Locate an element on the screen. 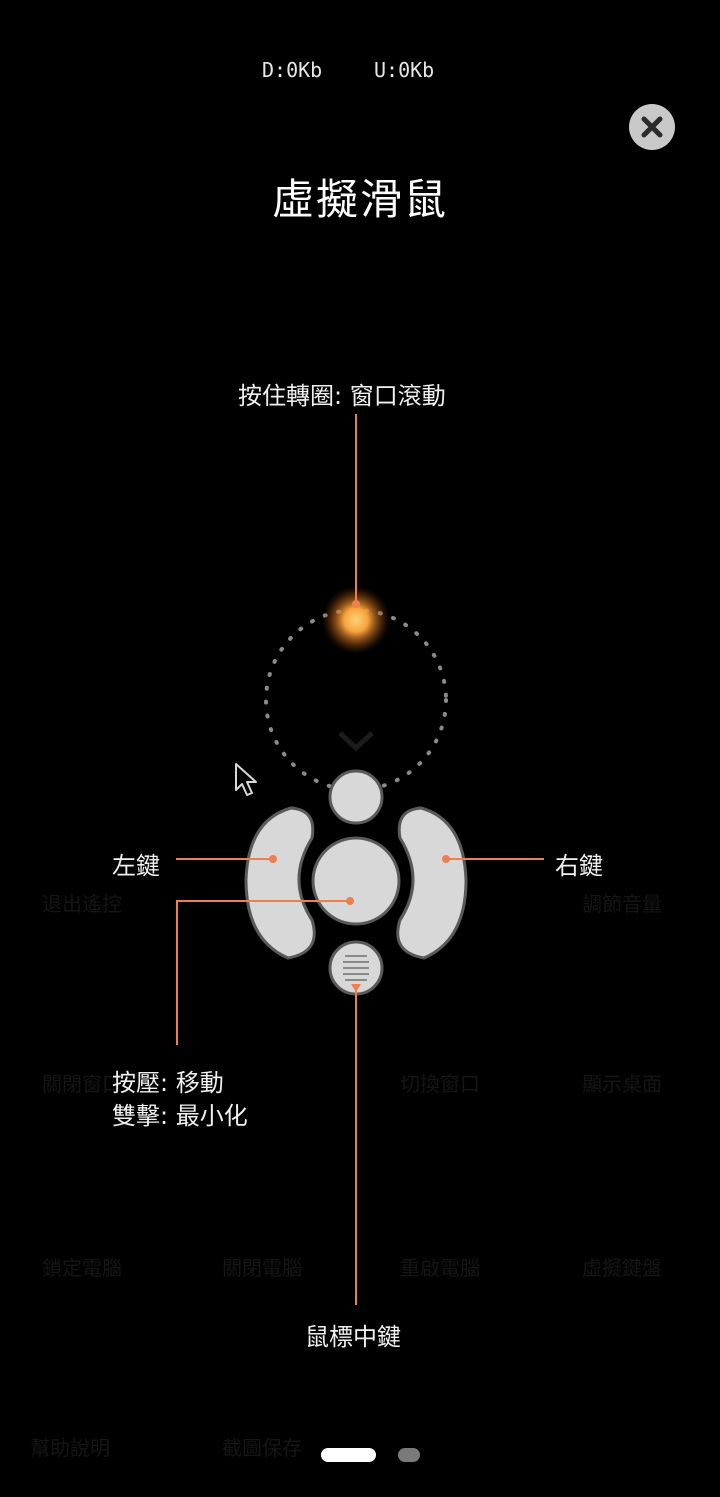 The height and width of the screenshot is (1497, 720). page-indicator-inactive is located at coordinates (409, 1455).